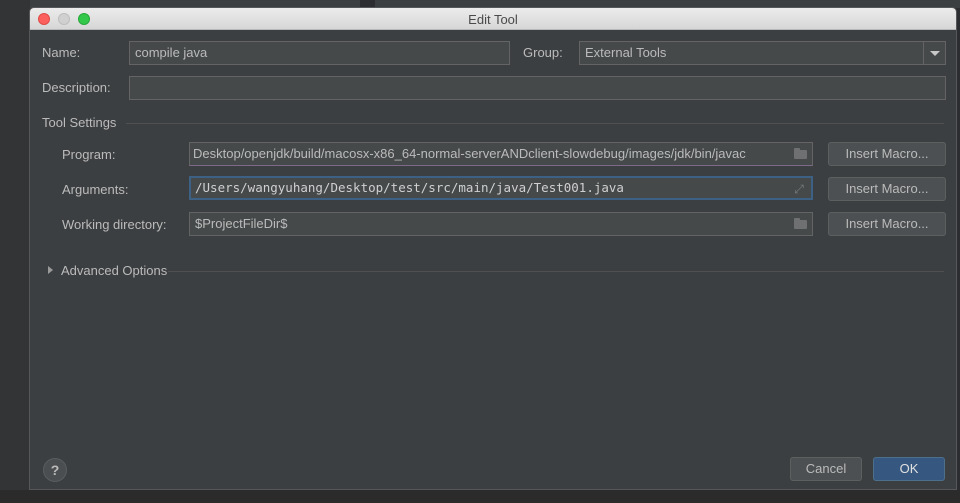 This screenshot has width=960, height=503. Describe the element at coordinates (799, 189) in the screenshot. I see `expand-icon: ⤢` at that location.